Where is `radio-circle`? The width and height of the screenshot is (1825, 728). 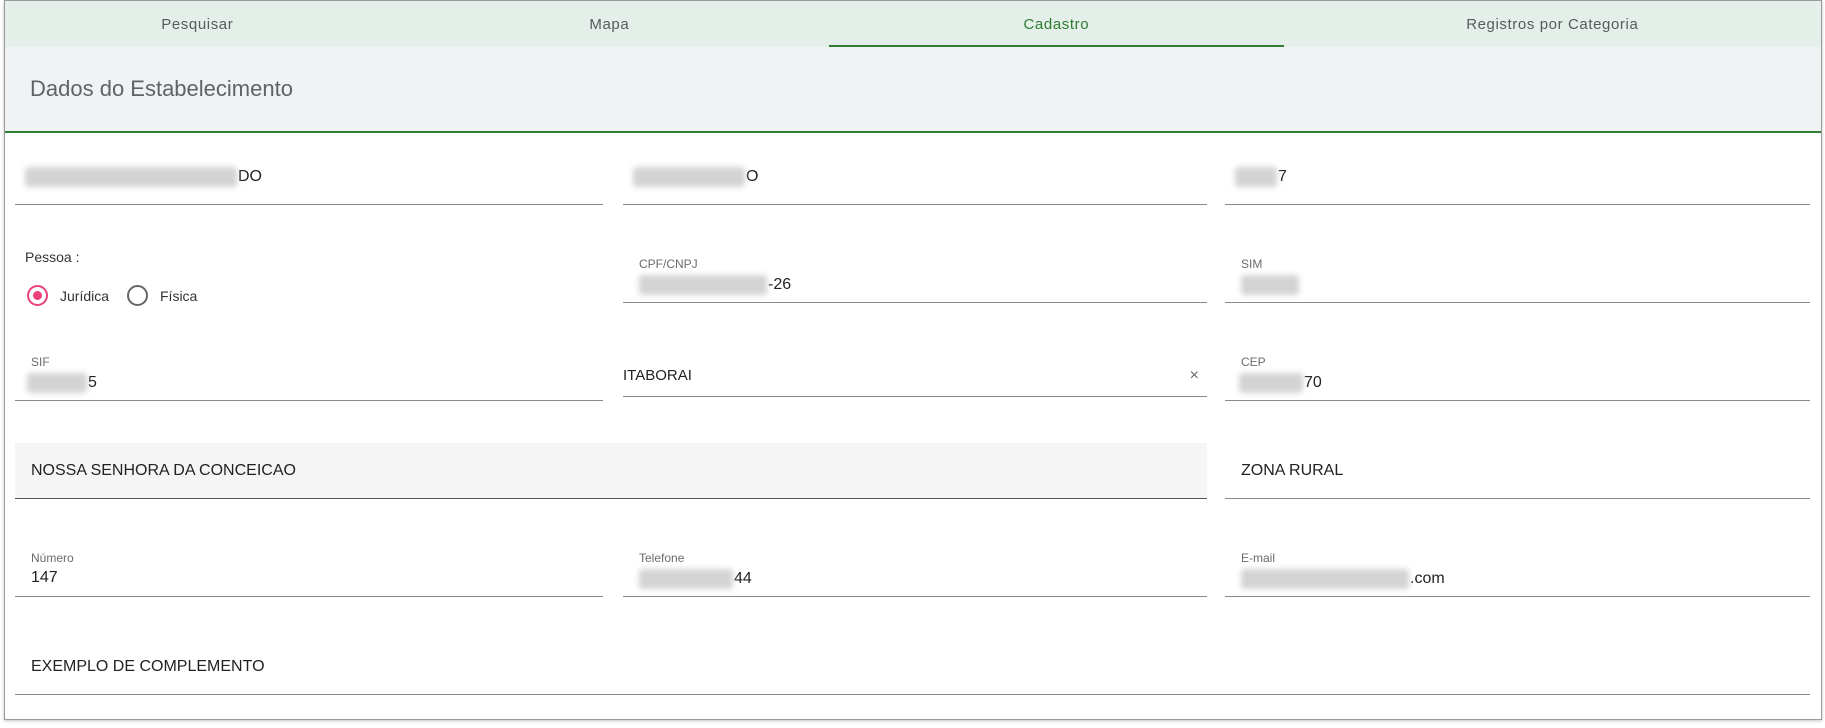
radio-circle is located at coordinates (137, 295).